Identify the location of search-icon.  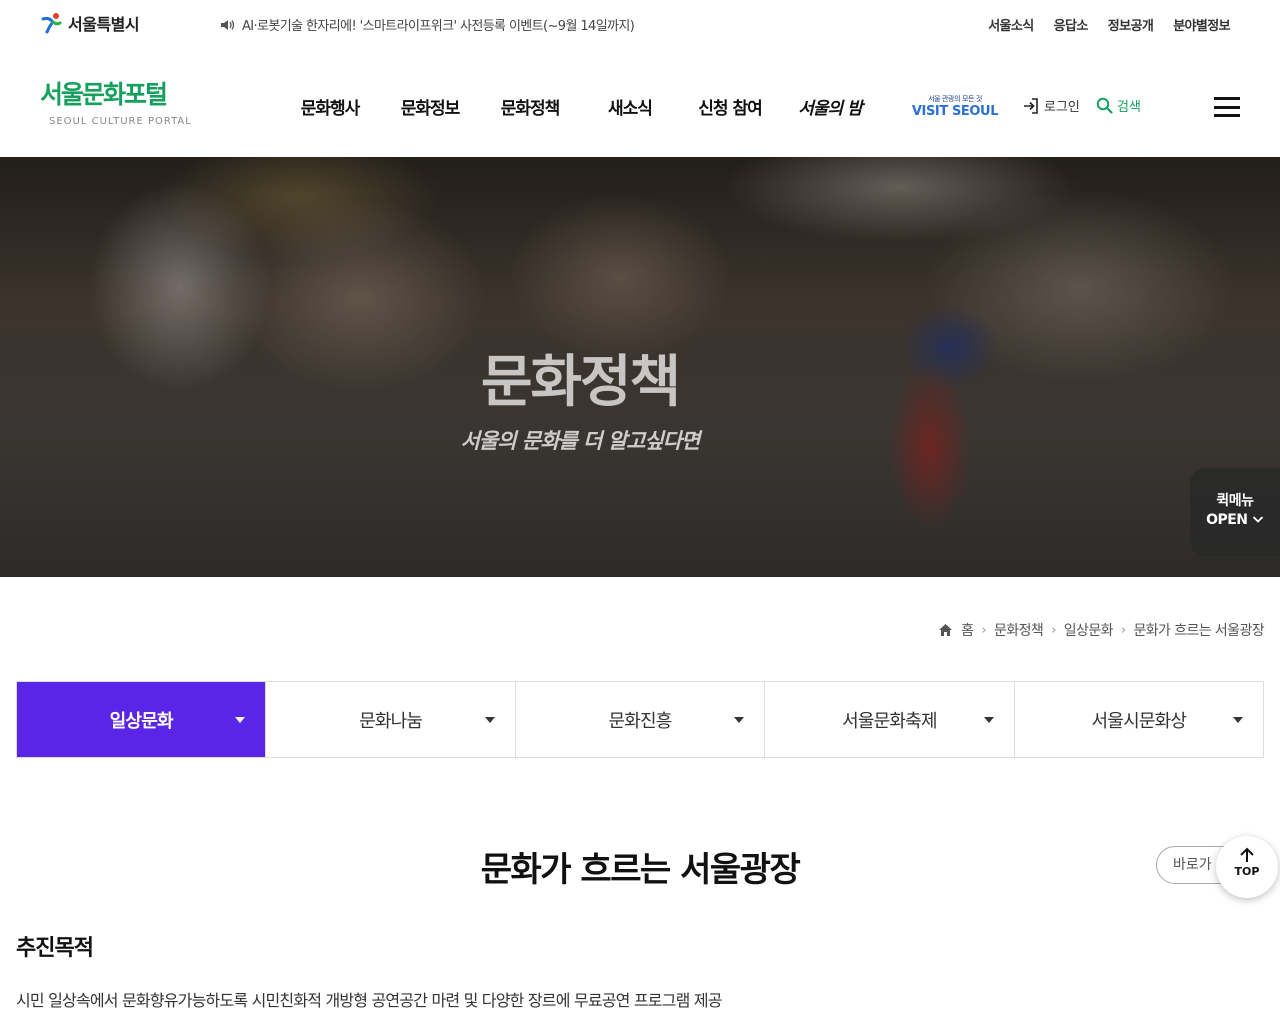
(1104, 105).